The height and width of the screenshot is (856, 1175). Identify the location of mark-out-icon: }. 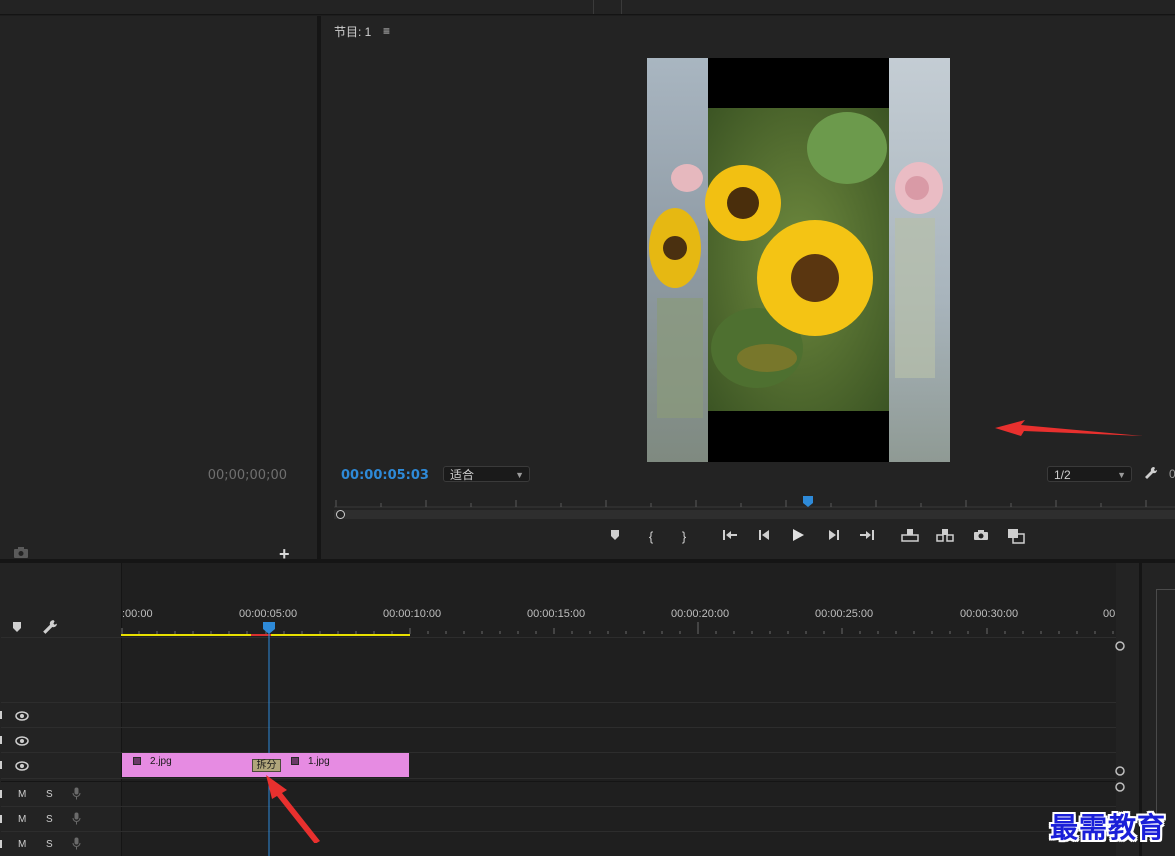
(684, 537).